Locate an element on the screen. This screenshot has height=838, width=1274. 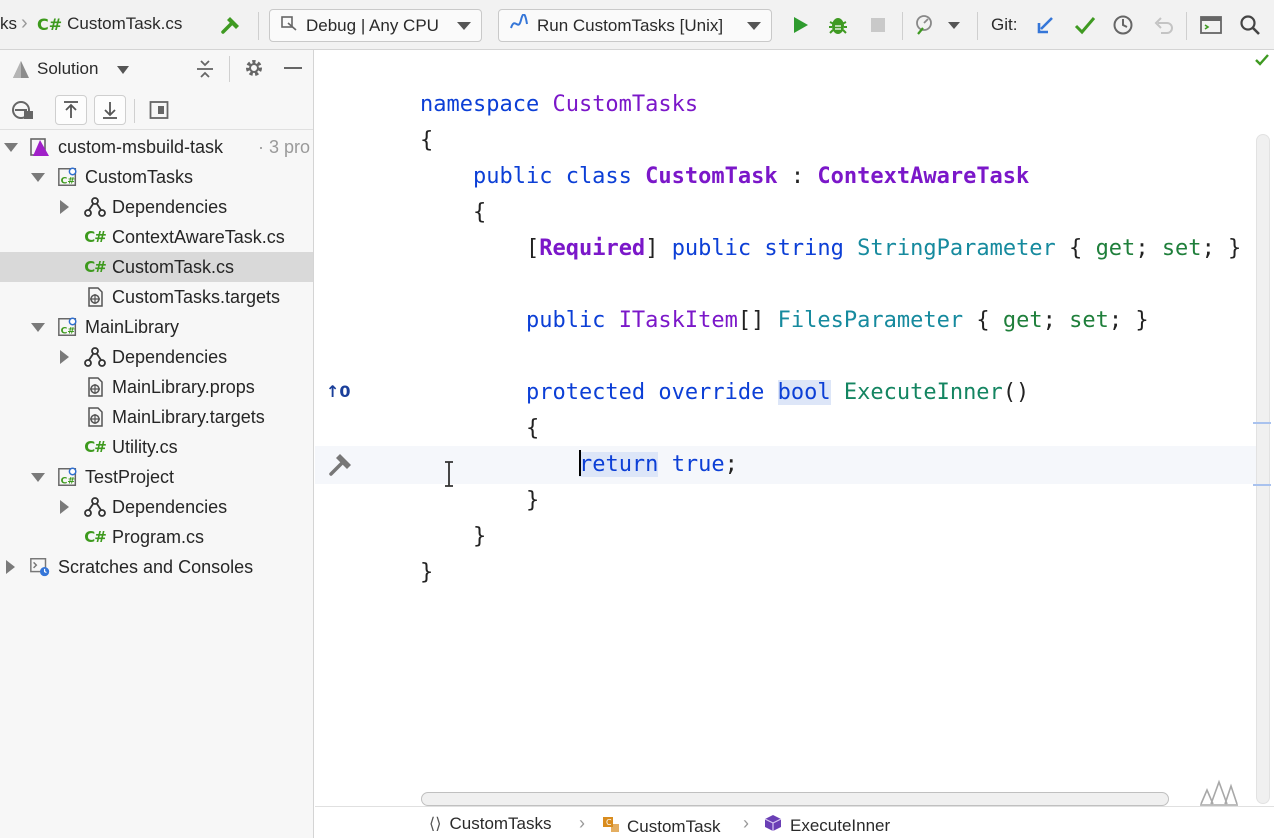
tree-item-label: MainLibrary is located at coordinates (132, 326).